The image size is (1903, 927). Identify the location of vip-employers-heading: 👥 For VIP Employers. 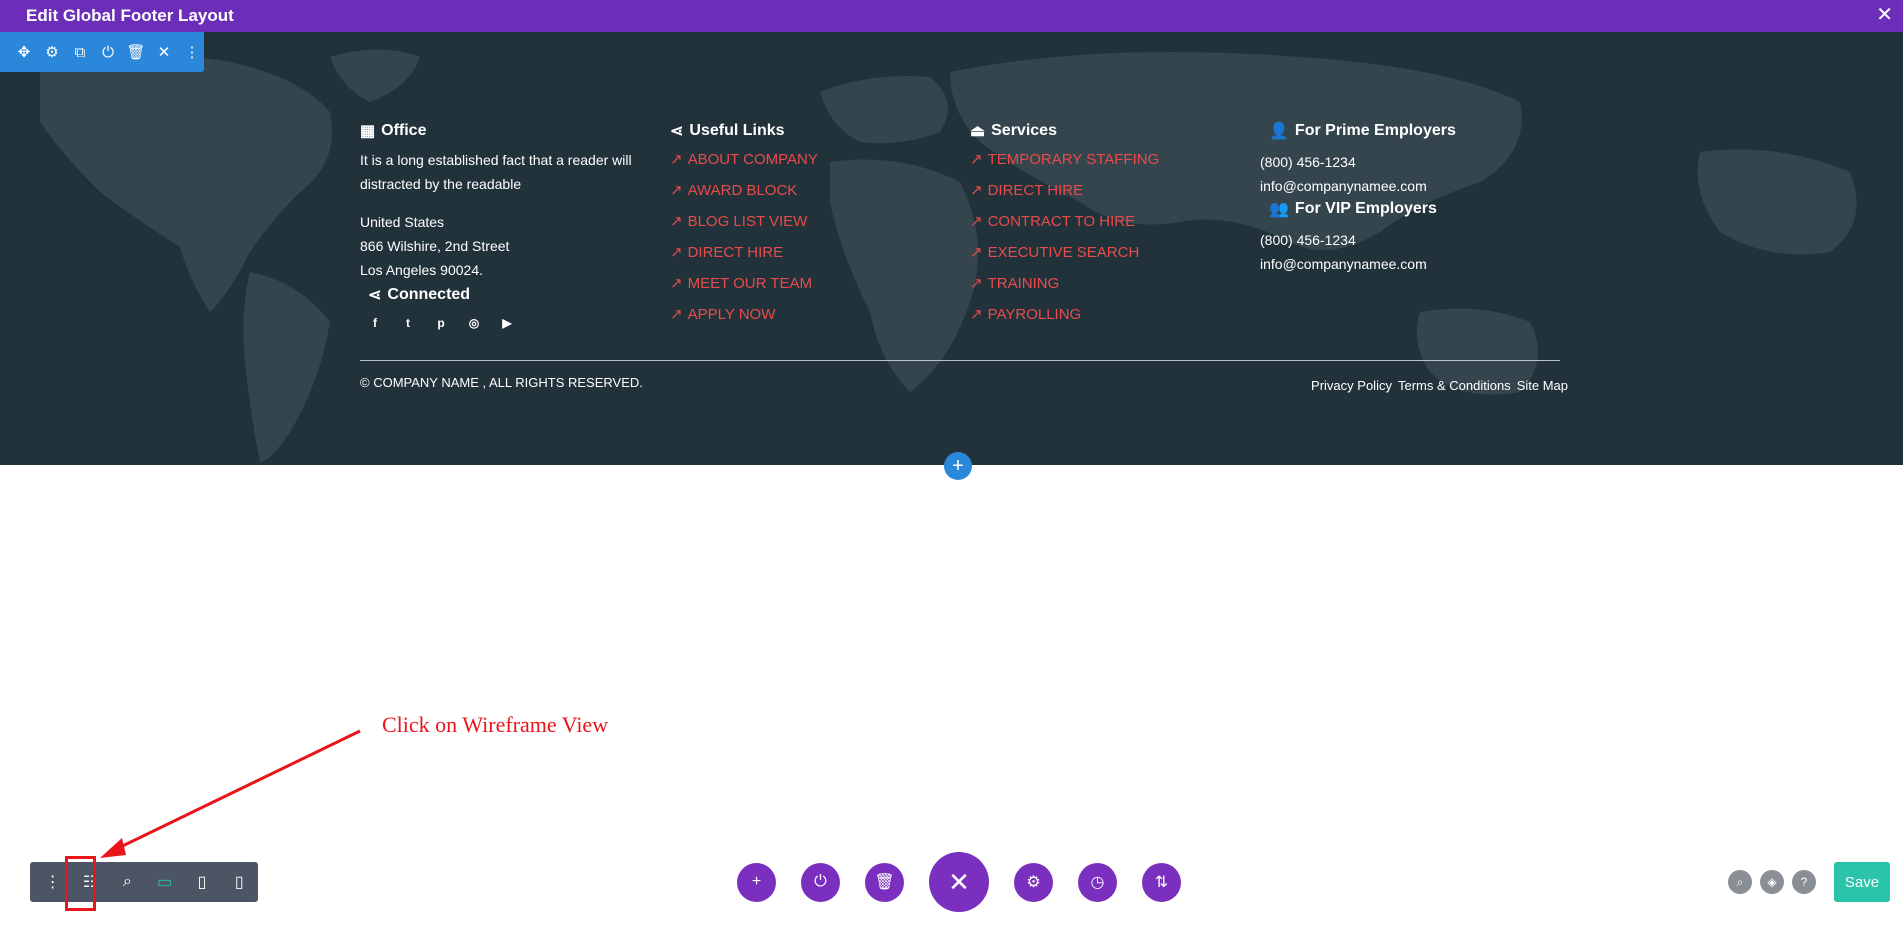
(1353, 209).